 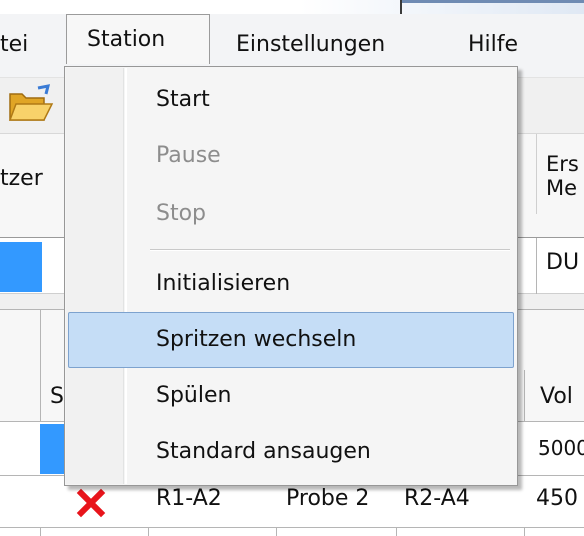 What do you see at coordinates (223, 284) in the screenshot?
I see `menu-item-initialize: Initialisieren` at bounding box center [223, 284].